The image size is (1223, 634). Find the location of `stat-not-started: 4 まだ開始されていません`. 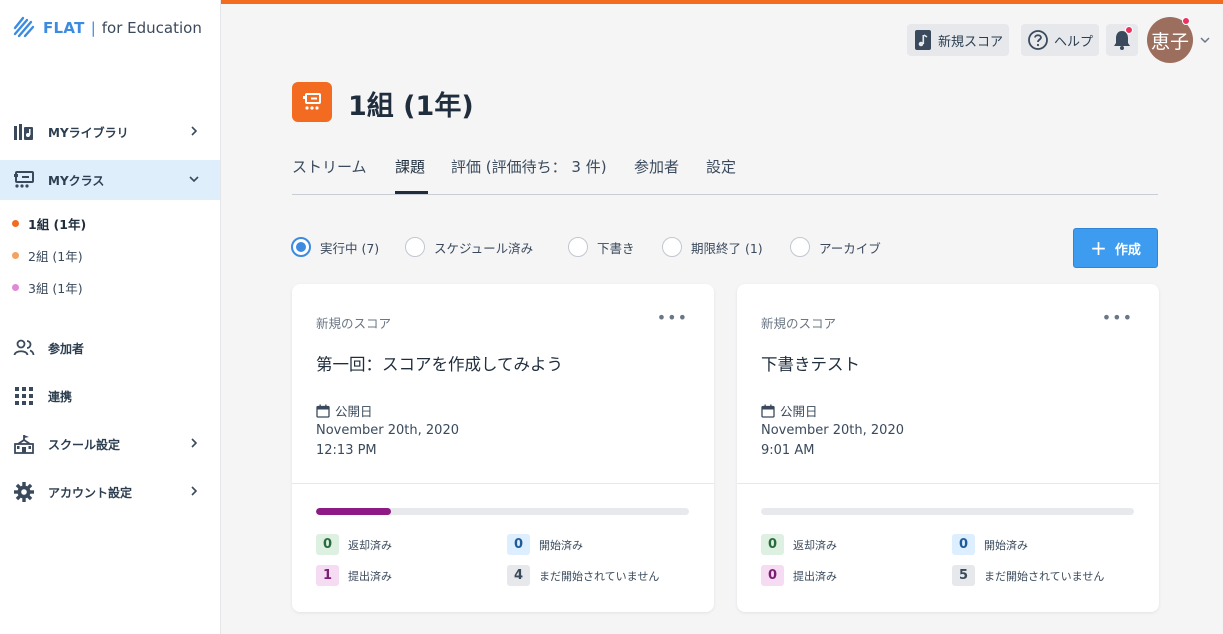

stat-not-started: 4 まだ開始されていません is located at coordinates (583, 575).